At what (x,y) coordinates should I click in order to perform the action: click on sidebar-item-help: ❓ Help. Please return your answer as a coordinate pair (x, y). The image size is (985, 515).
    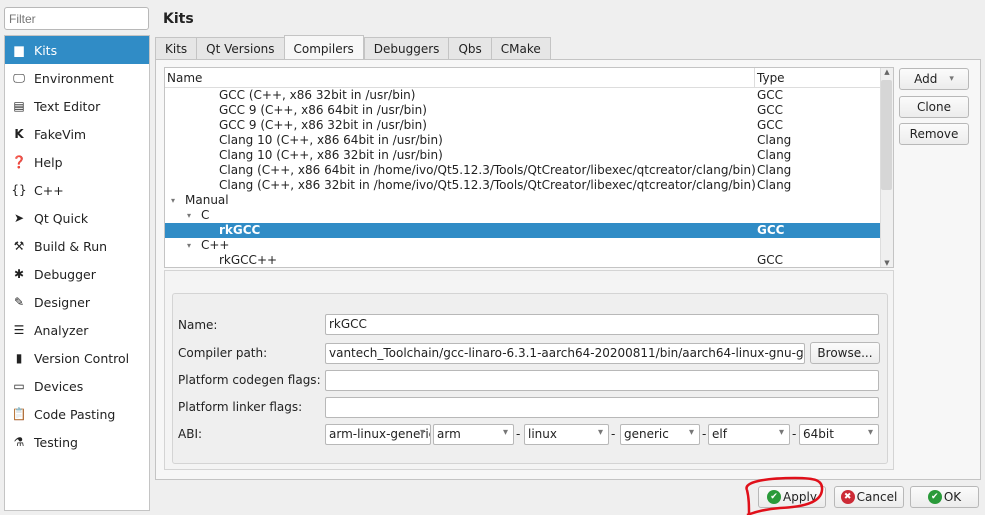
    Looking at the image, I should click on (77, 162).